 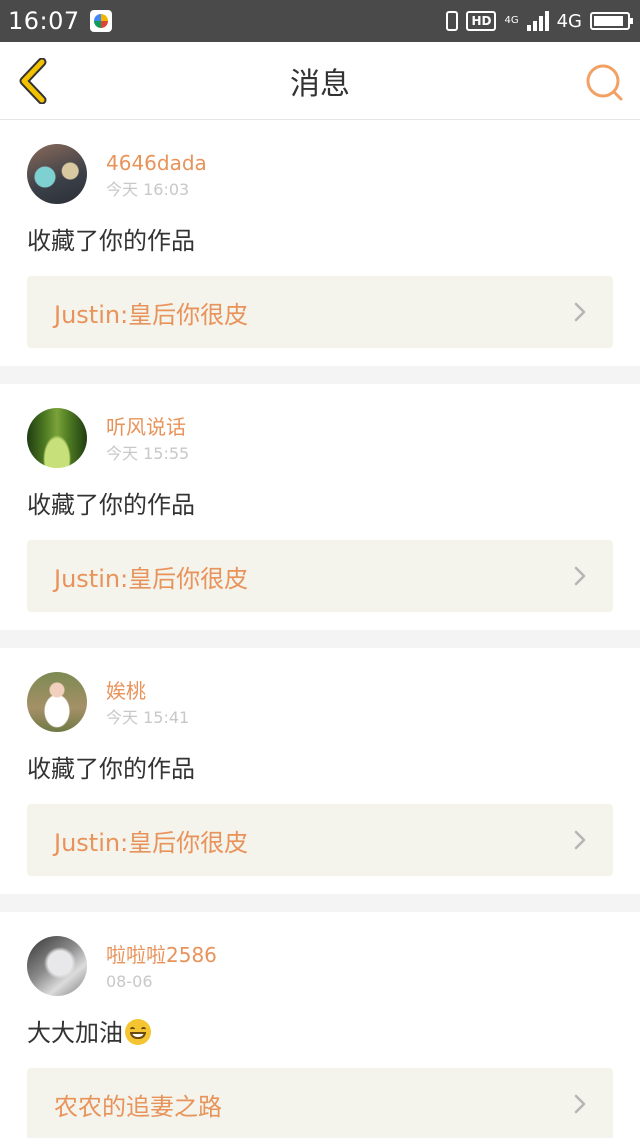 I want to click on battery-icon, so click(x=611, y=21).